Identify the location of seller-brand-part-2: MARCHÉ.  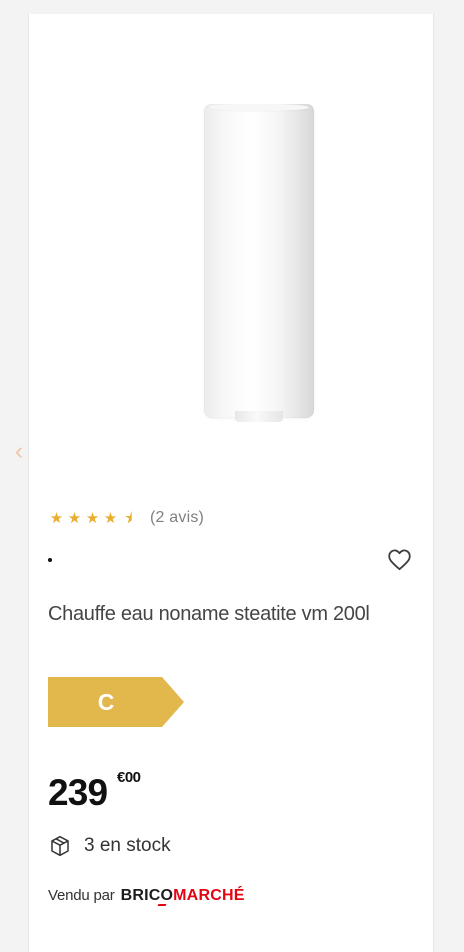
(209, 895).